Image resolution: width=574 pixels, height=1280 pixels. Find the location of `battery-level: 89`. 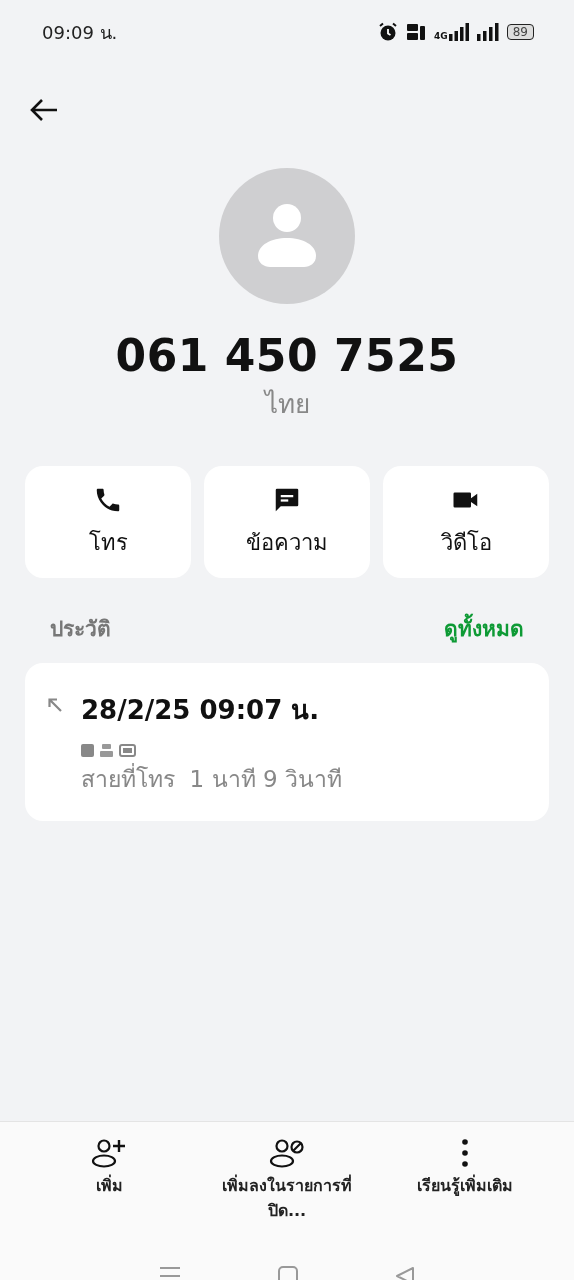

battery-level: 89 is located at coordinates (520, 32).